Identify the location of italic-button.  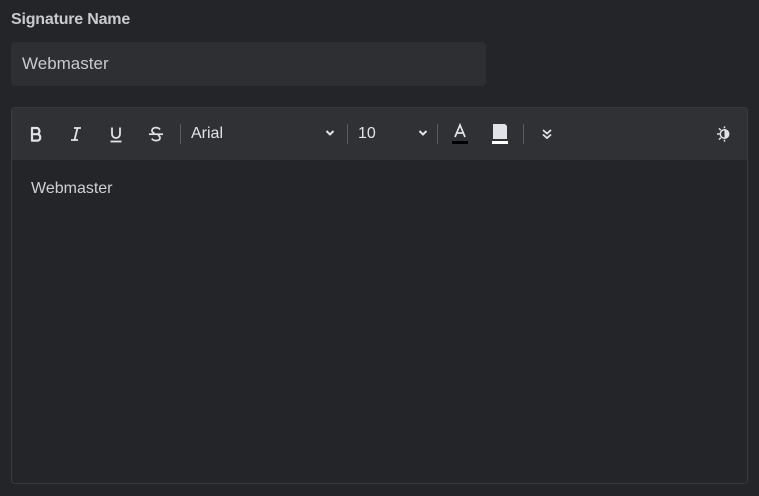
(76, 134).